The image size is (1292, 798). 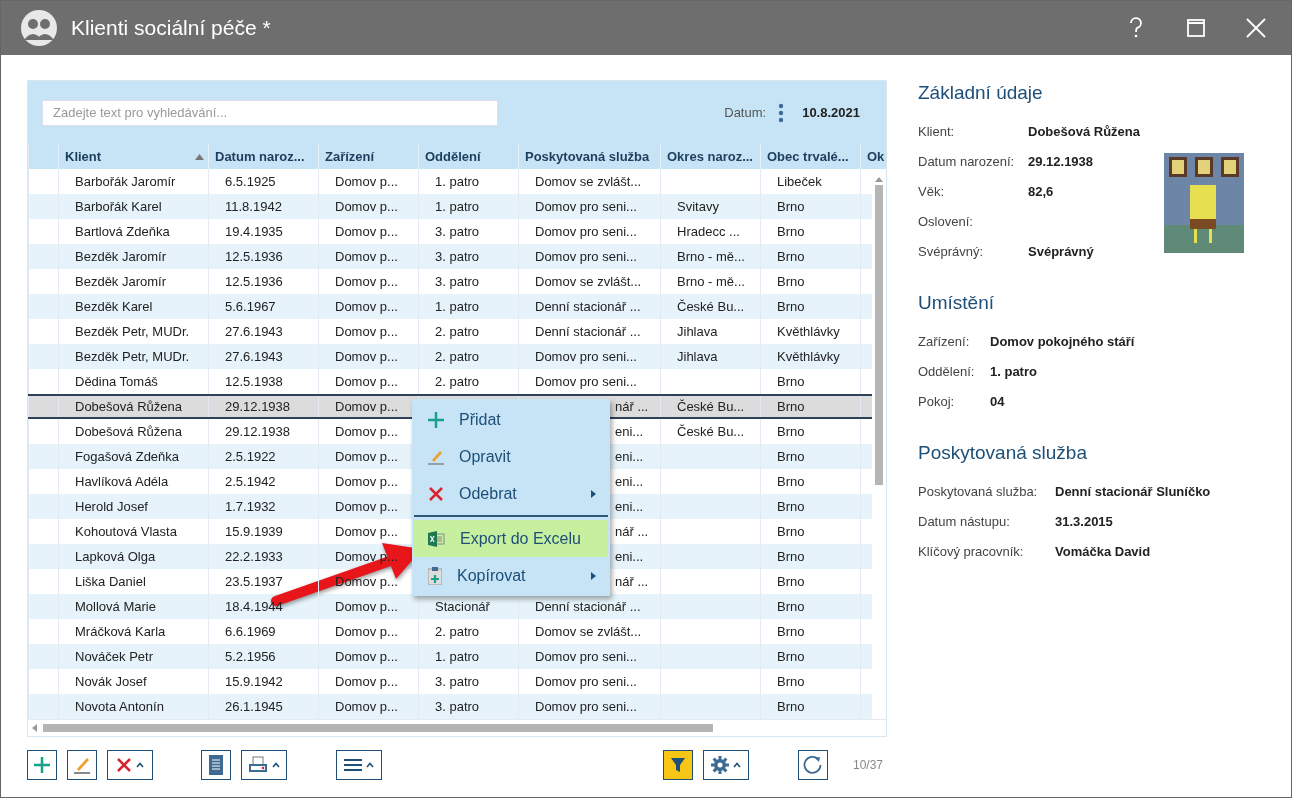 What do you see at coordinates (1061, 251) in the screenshot?
I see `field-value: Svéprávný` at bounding box center [1061, 251].